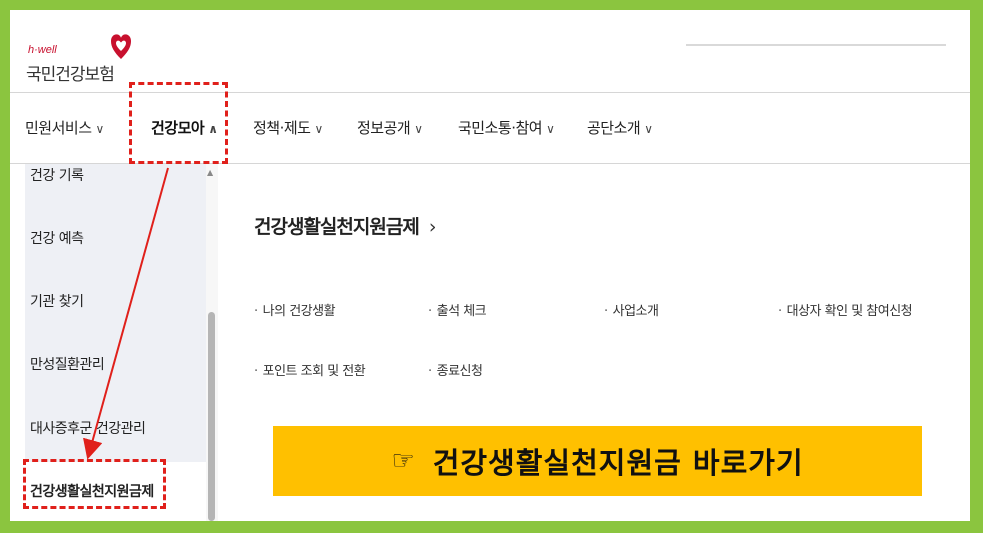 The width and height of the screenshot is (983, 533). I want to click on page-title-text: 건강생활실천지원금제, so click(337, 227).